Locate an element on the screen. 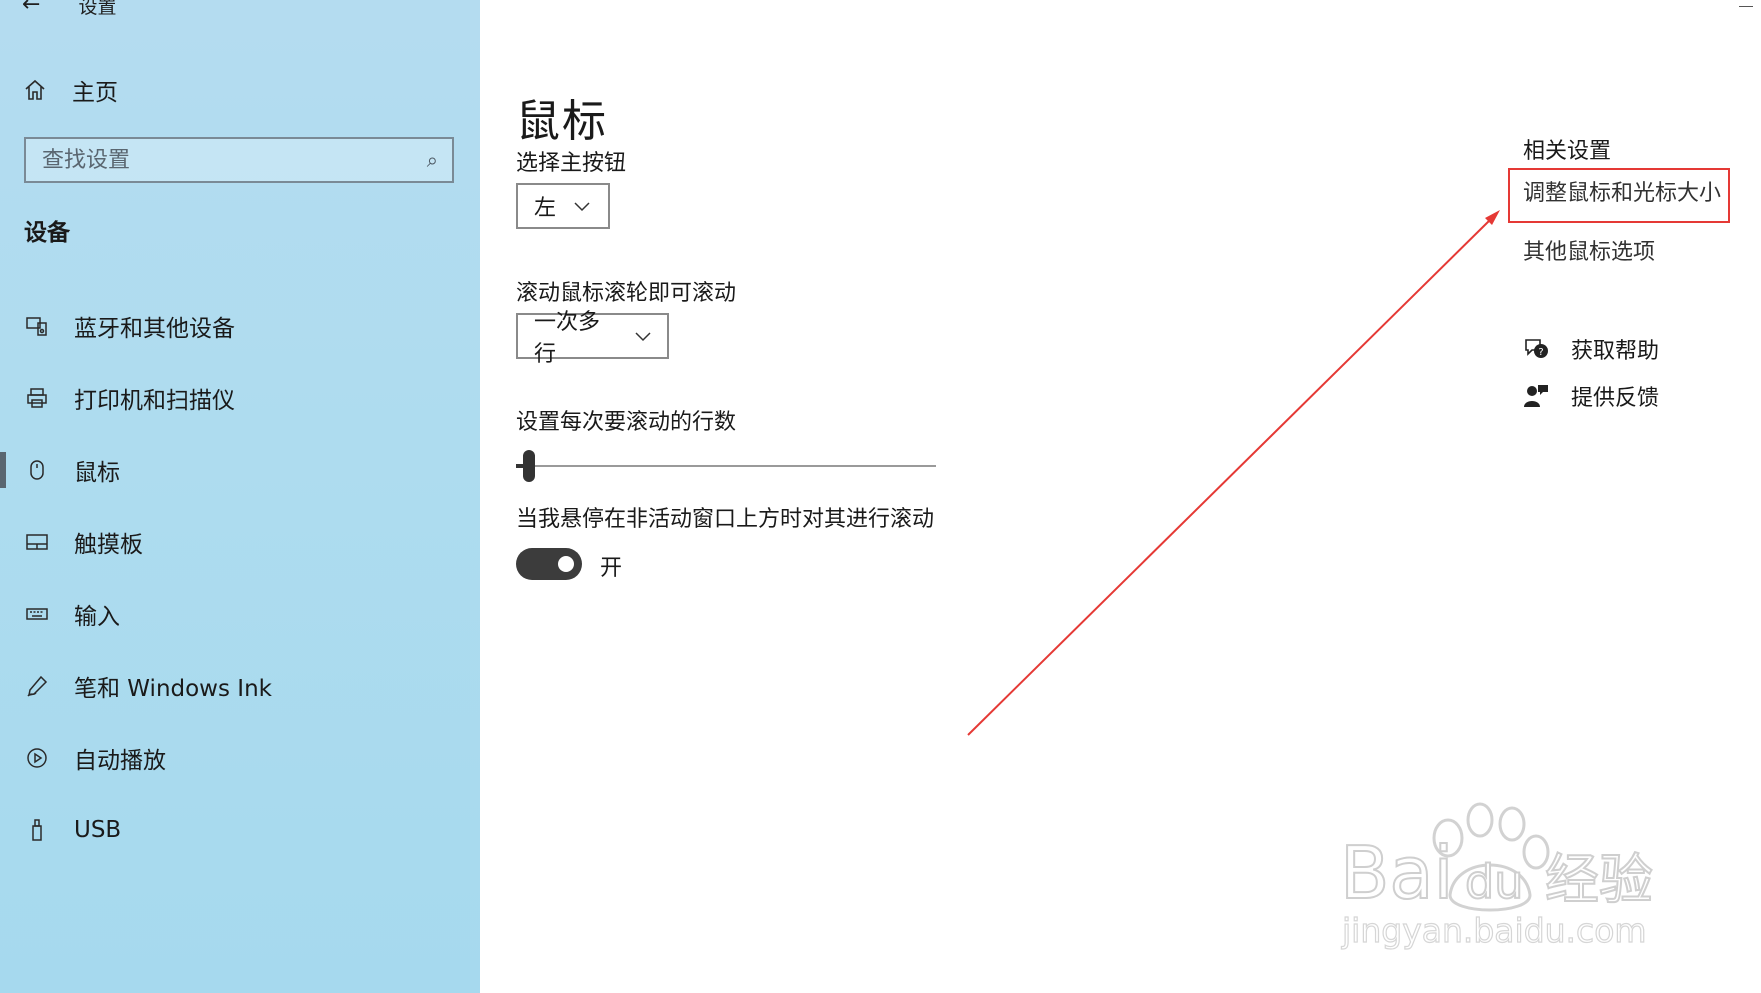  search-icon: ⌕ is located at coordinates (432, 160).